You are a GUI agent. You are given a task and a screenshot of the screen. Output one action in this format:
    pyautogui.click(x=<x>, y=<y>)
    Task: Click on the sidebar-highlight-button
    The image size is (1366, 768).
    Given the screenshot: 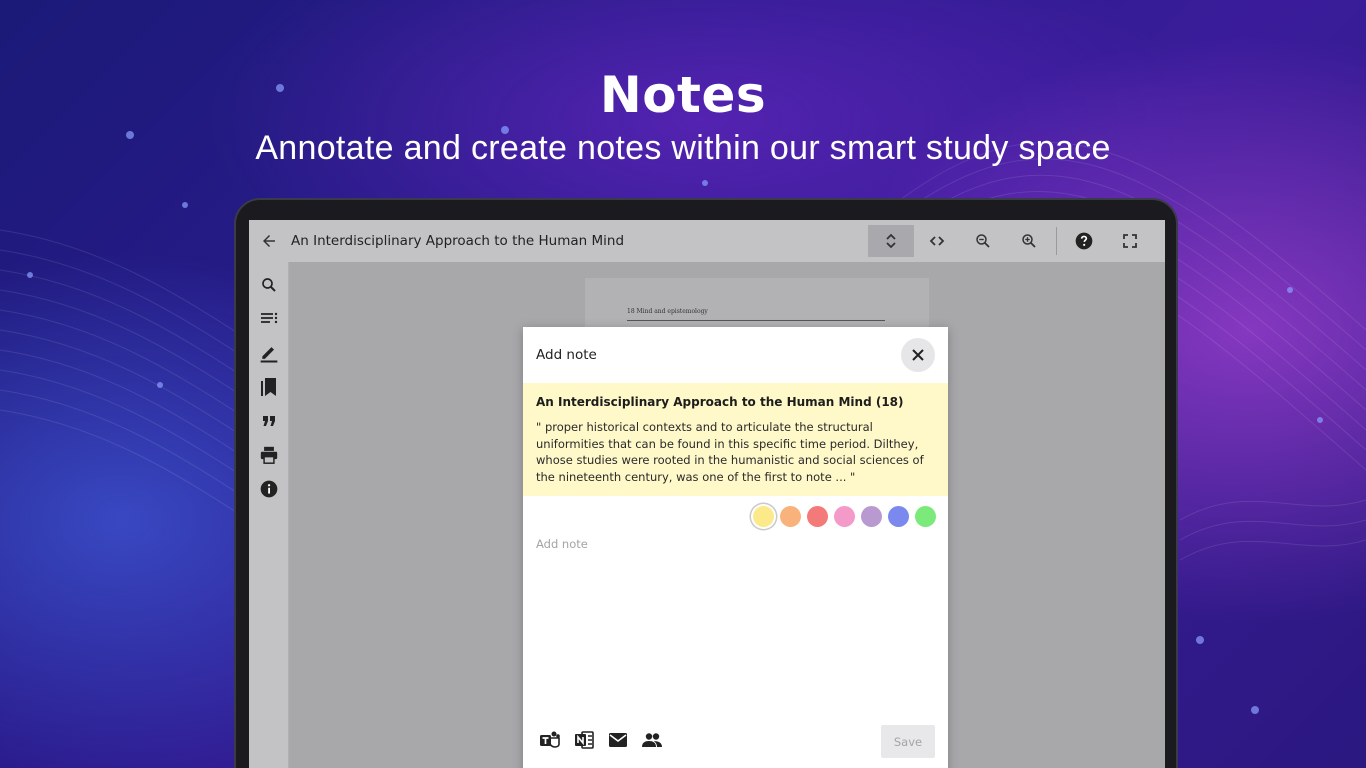 What is the action you would take?
    pyautogui.click(x=269, y=353)
    